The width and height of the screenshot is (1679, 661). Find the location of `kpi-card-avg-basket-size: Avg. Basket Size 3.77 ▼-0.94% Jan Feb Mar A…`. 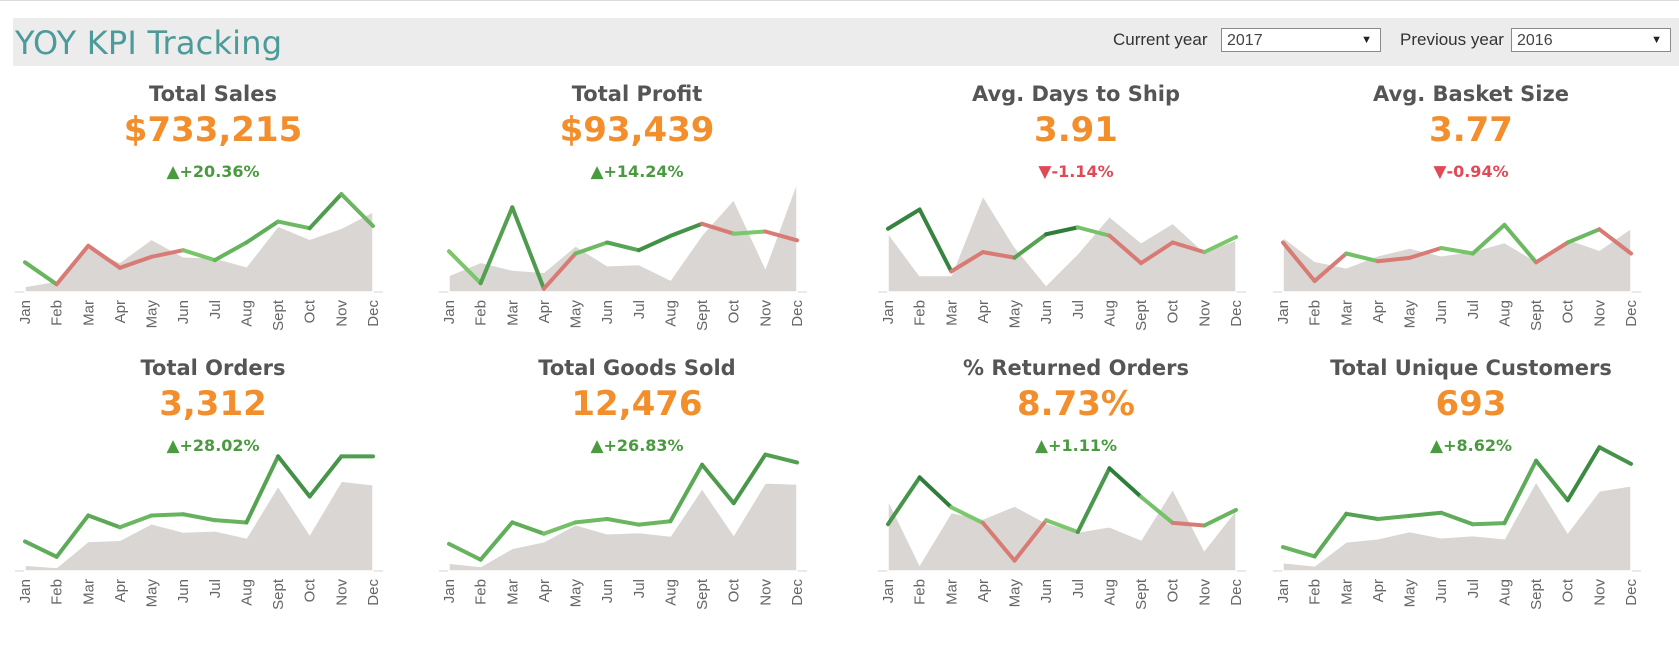

kpi-card-avg-basket-size: Avg. Basket Size 3.77 ▼-0.94% Jan Feb Mar A… is located at coordinates (1471, 227).